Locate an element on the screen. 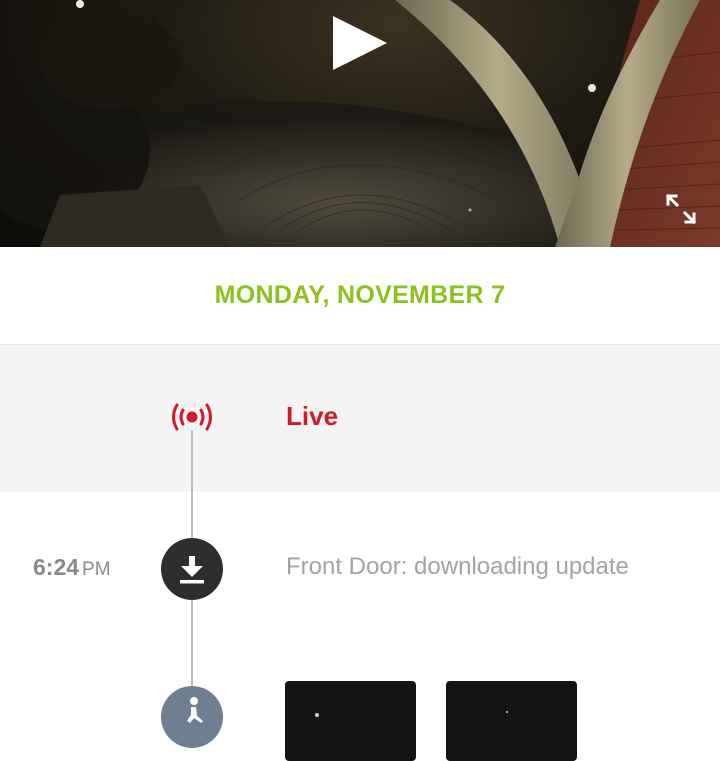 The image size is (720, 761). date-label: MONDAY, NOVEMBER 7 is located at coordinates (360, 295).